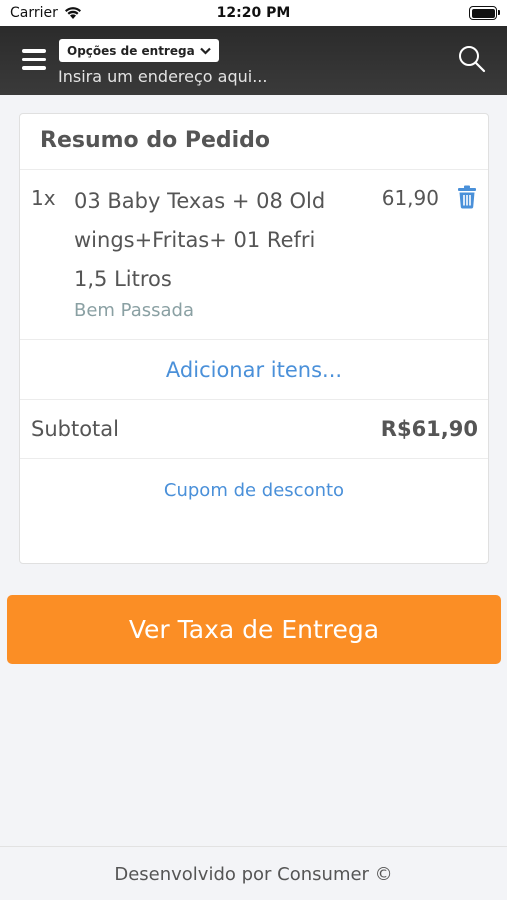 The height and width of the screenshot is (900, 507). Describe the element at coordinates (205, 51) in the screenshot. I see `chevron-down-icon` at that location.